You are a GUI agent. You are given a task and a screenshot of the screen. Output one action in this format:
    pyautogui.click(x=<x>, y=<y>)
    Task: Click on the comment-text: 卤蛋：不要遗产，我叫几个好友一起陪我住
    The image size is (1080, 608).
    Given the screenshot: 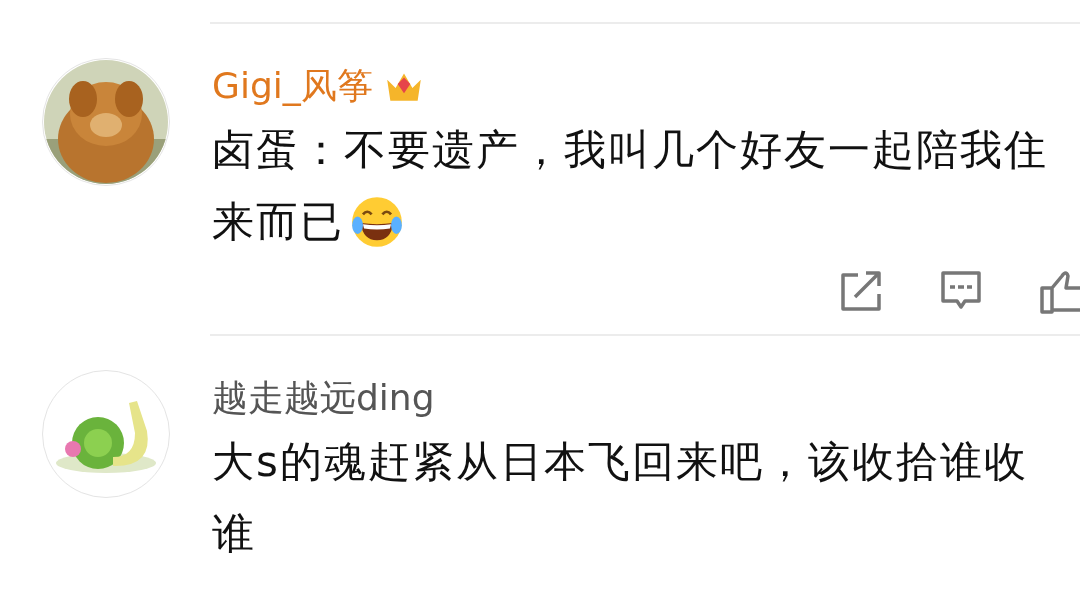 What is the action you would take?
    pyautogui.click(x=630, y=150)
    